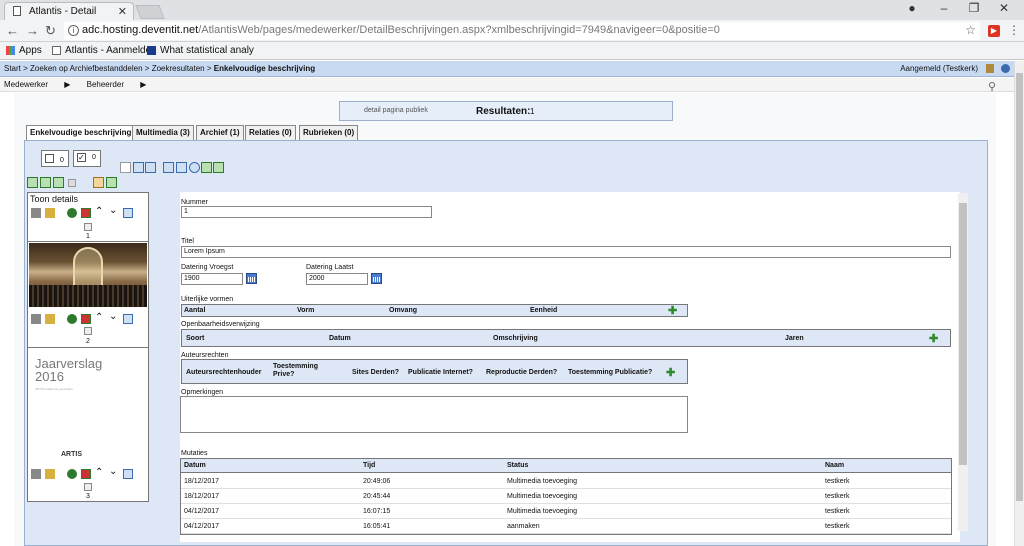 The width and height of the screenshot is (1024, 546). What do you see at coordinates (994, 31) in the screenshot?
I see `extension-icon: ▶` at bounding box center [994, 31].